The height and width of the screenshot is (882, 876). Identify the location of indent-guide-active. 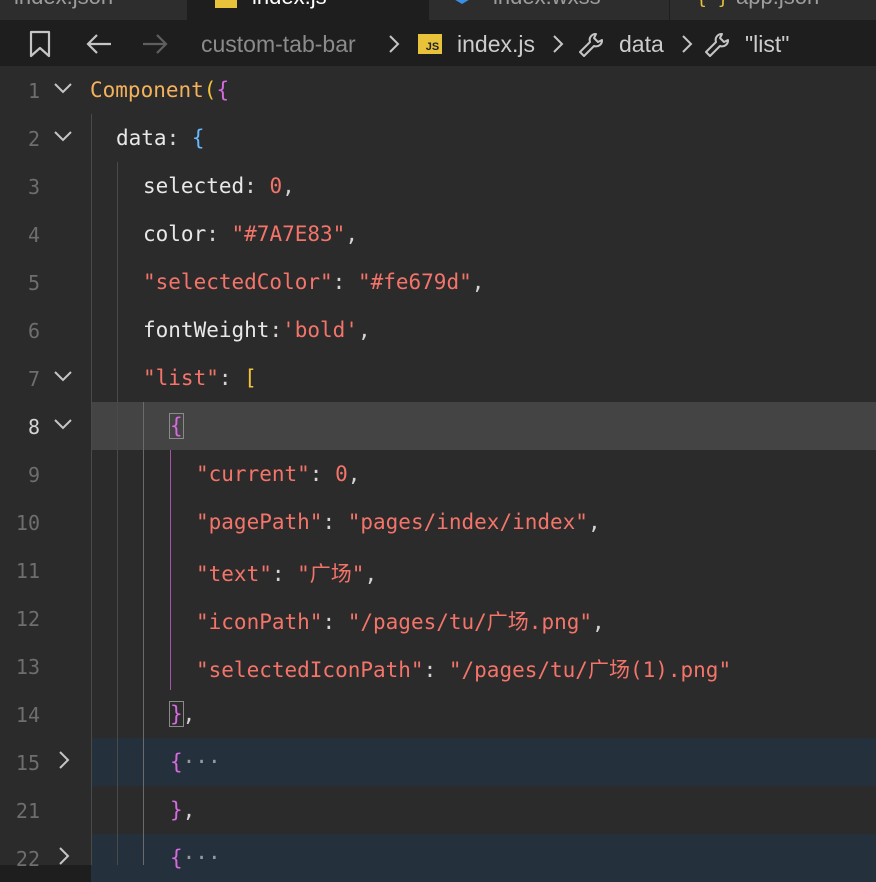
(143, 633).